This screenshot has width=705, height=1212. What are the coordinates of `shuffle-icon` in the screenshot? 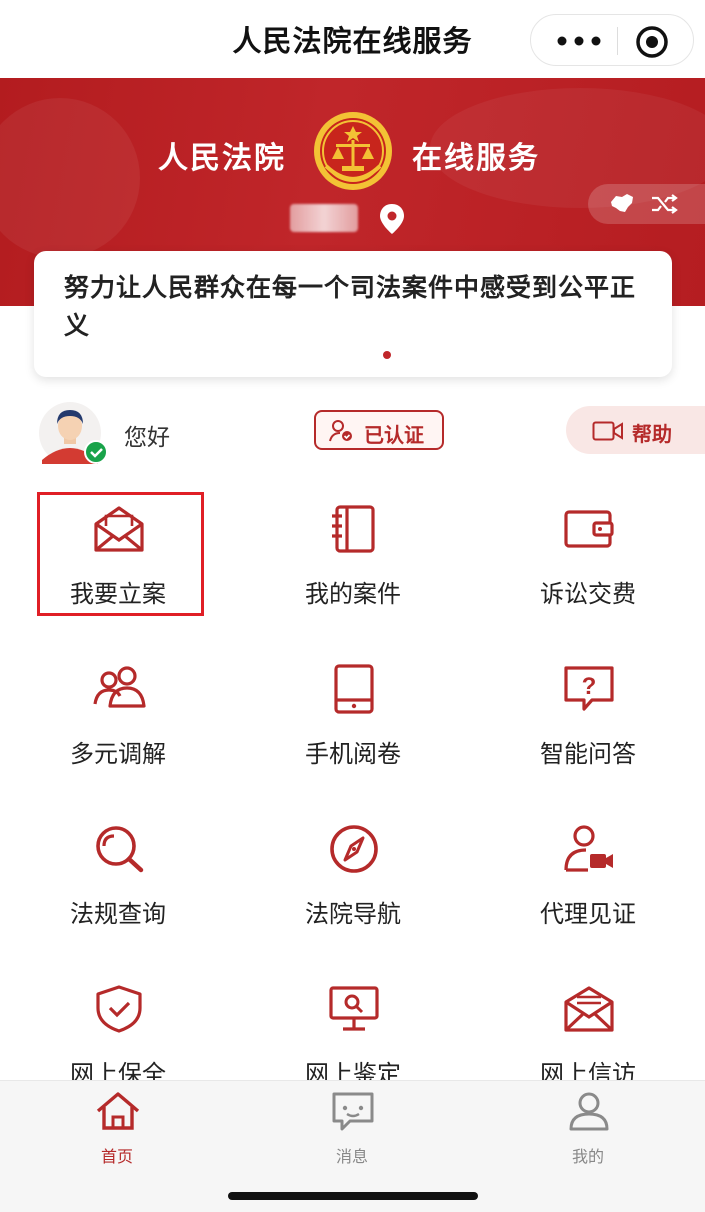 It's located at (665, 204).